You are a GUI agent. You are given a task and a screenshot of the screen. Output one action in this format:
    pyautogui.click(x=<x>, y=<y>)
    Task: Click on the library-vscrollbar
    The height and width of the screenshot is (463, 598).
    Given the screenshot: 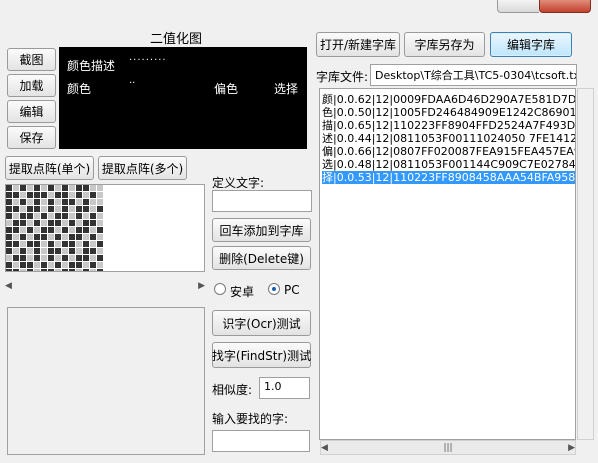 What is the action you would take?
    pyautogui.click(x=585, y=264)
    